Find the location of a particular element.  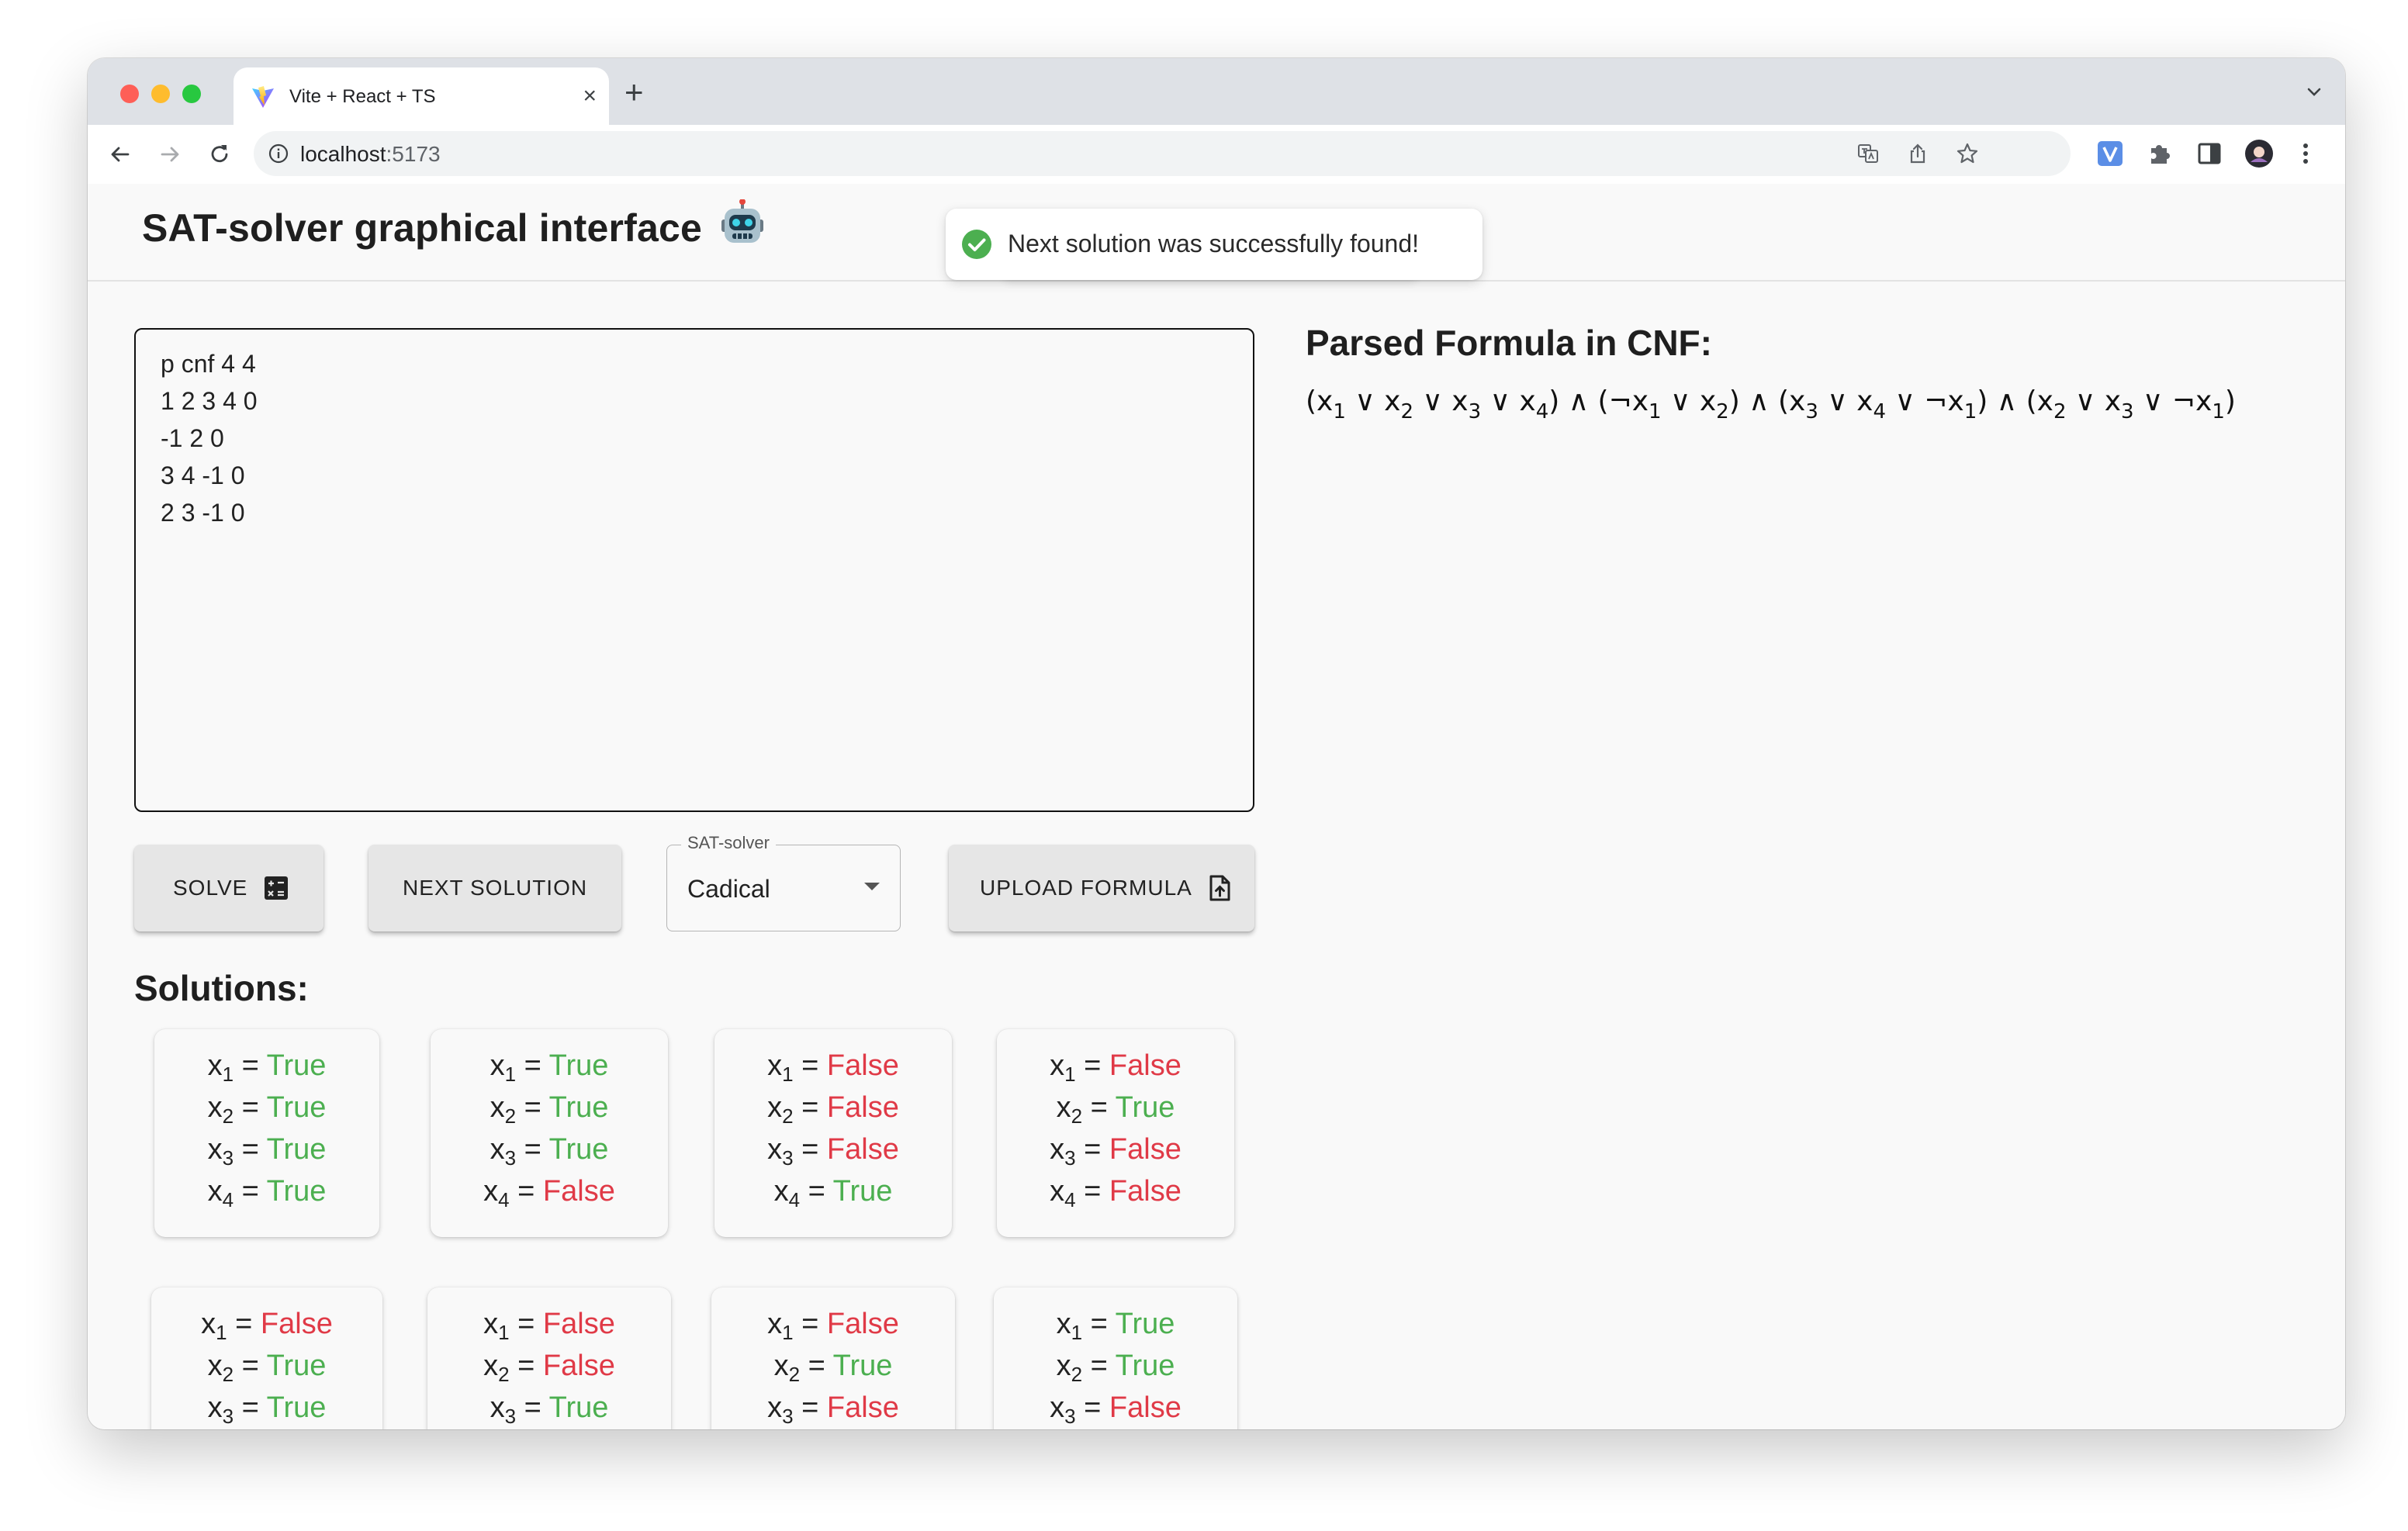

editor-line: 3 4 -1 0 is located at coordinates (203, 475).